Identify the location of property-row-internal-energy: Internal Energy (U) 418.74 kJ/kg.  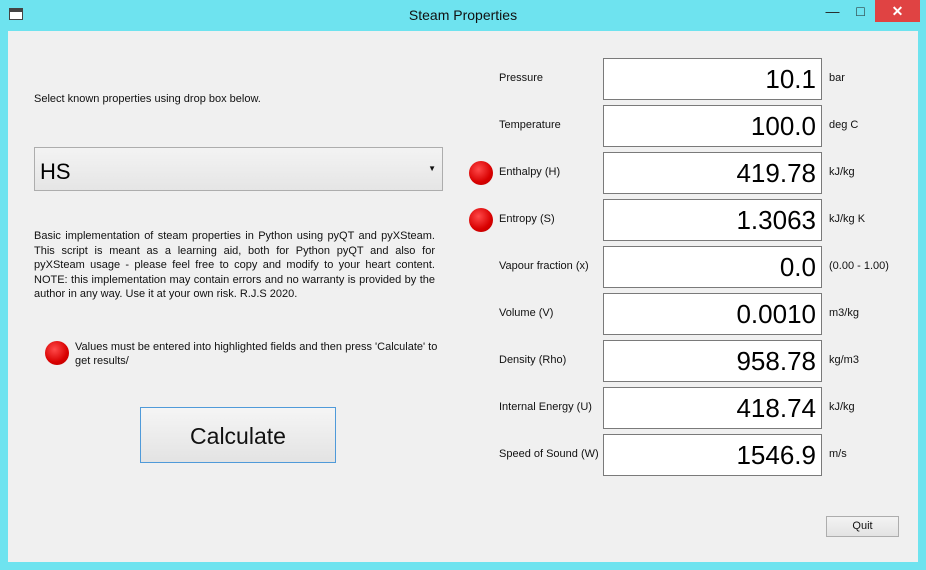
(689, 408).